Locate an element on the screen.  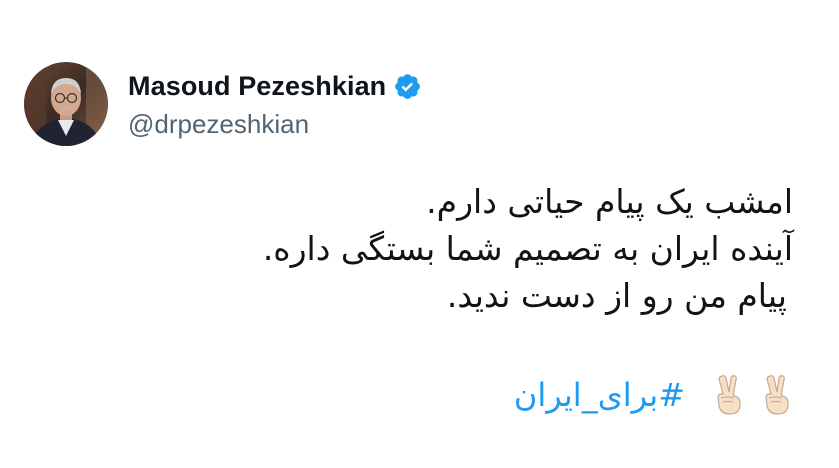
verified-badge-icon is located at coordinates (407, 86).